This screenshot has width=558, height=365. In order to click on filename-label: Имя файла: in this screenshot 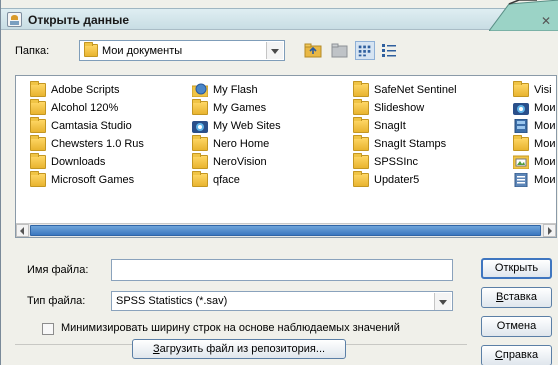, I will do `click(58, 270)`.